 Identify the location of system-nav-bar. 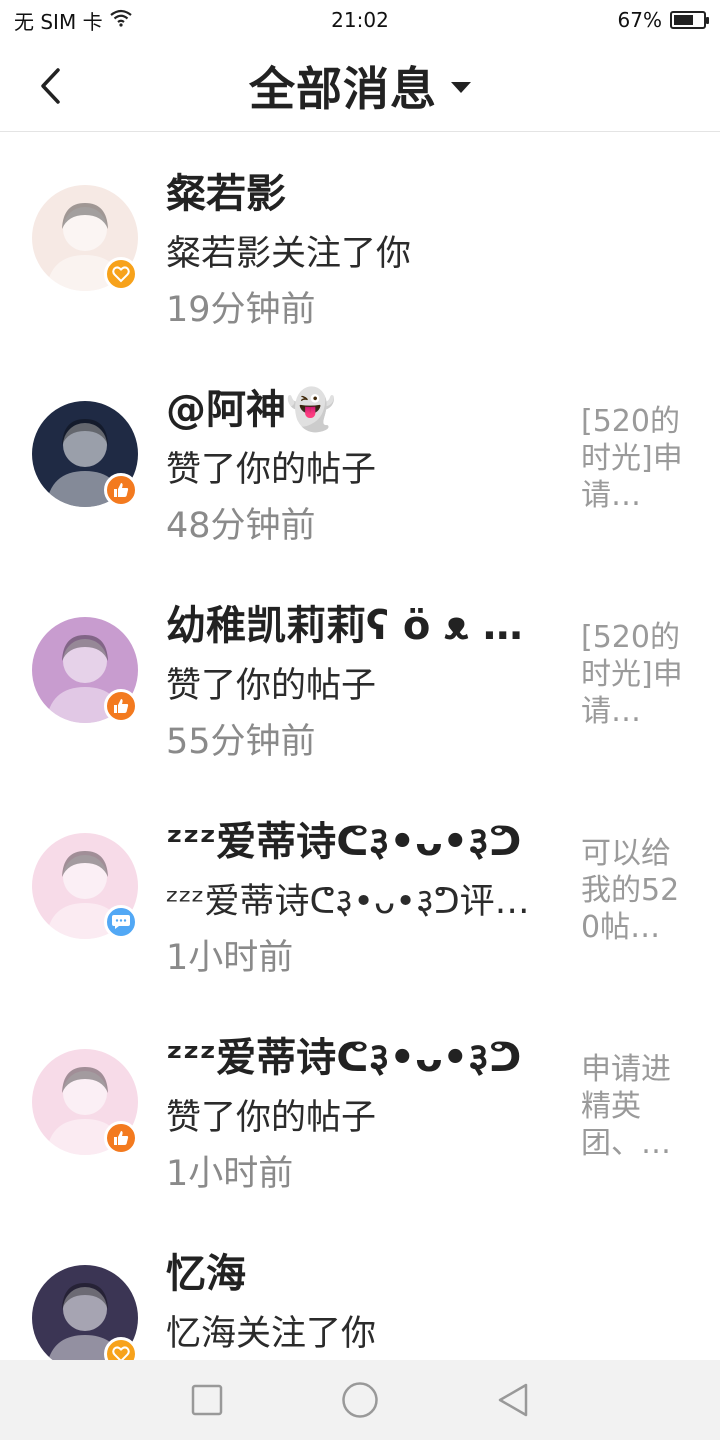
(360, 1400).